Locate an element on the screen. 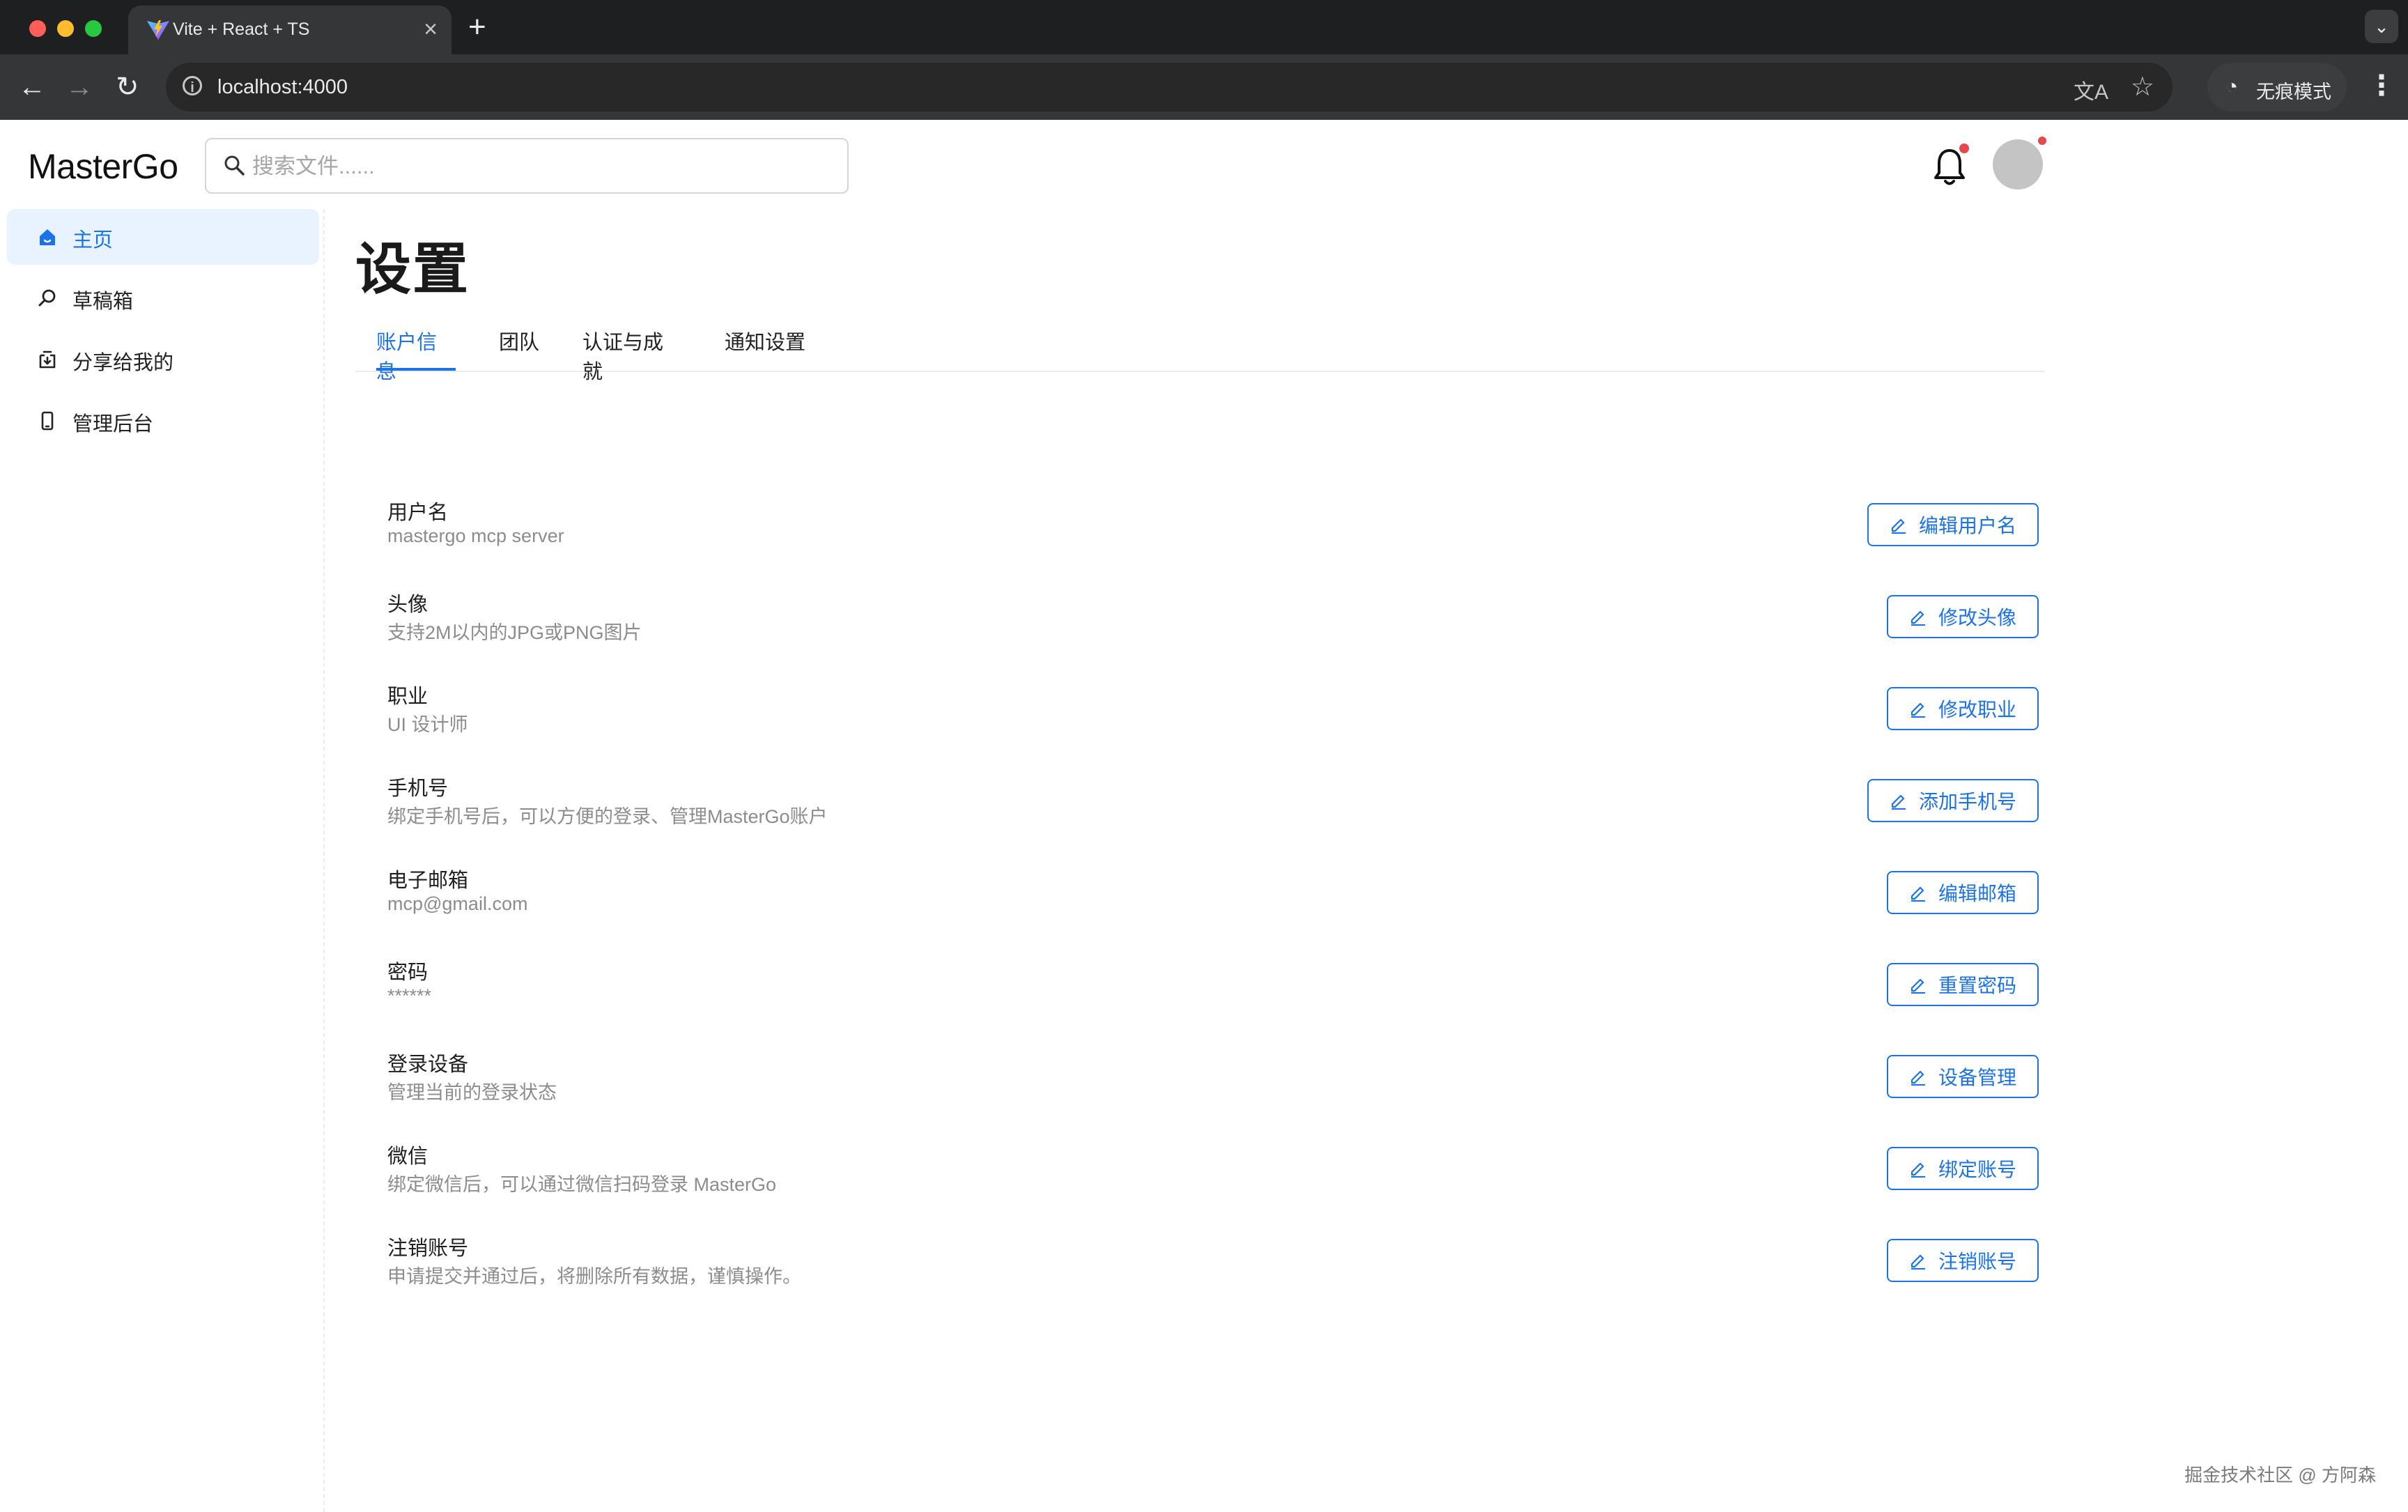 The image size is (2408, 1512). minimize-window-button is located at coordinates (65, 28).